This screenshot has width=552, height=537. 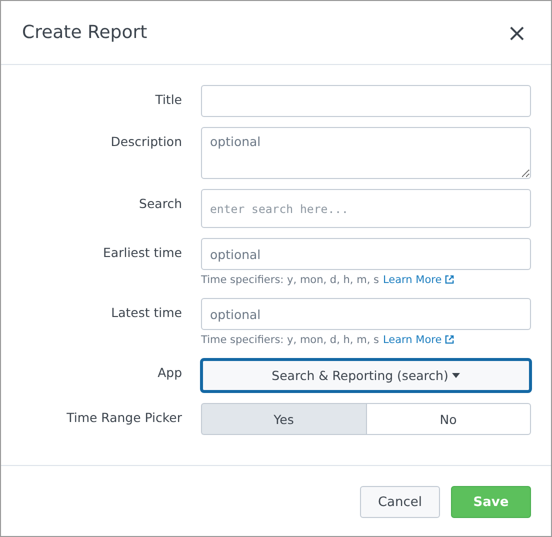 What do you see at coordinates (516, 32) in the screenshot?
I see `close-button: ×` at bounding box center [516, 32].